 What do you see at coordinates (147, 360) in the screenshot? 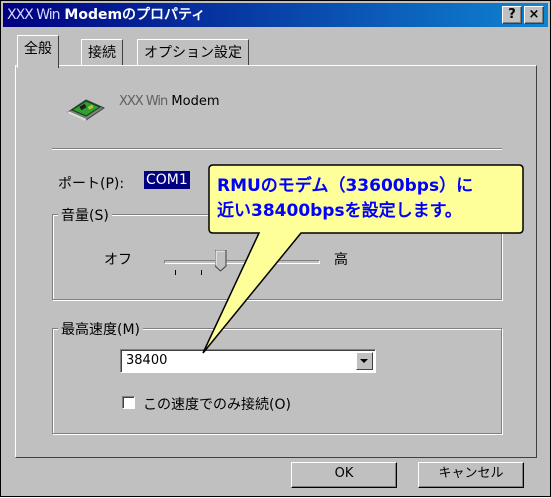
I see `max-speed-value: 38400` at bounding box center [147, 360].